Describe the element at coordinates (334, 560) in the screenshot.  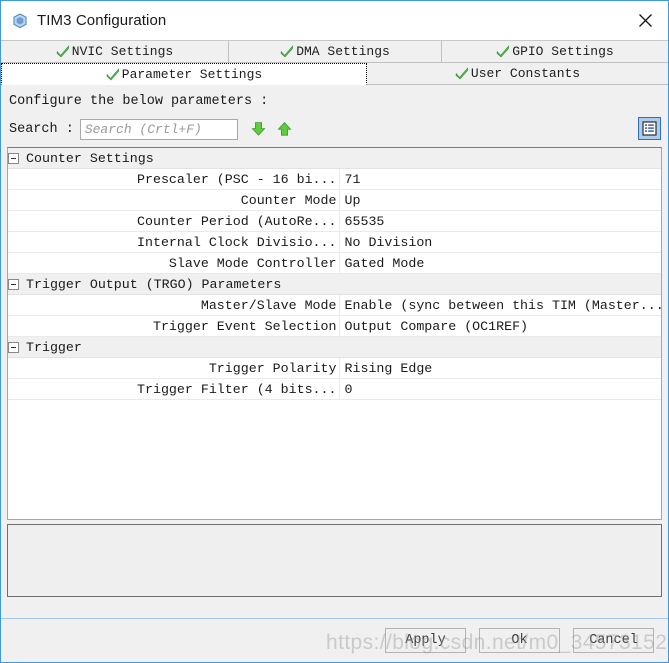
I see `parameter-description-panel` at that location.